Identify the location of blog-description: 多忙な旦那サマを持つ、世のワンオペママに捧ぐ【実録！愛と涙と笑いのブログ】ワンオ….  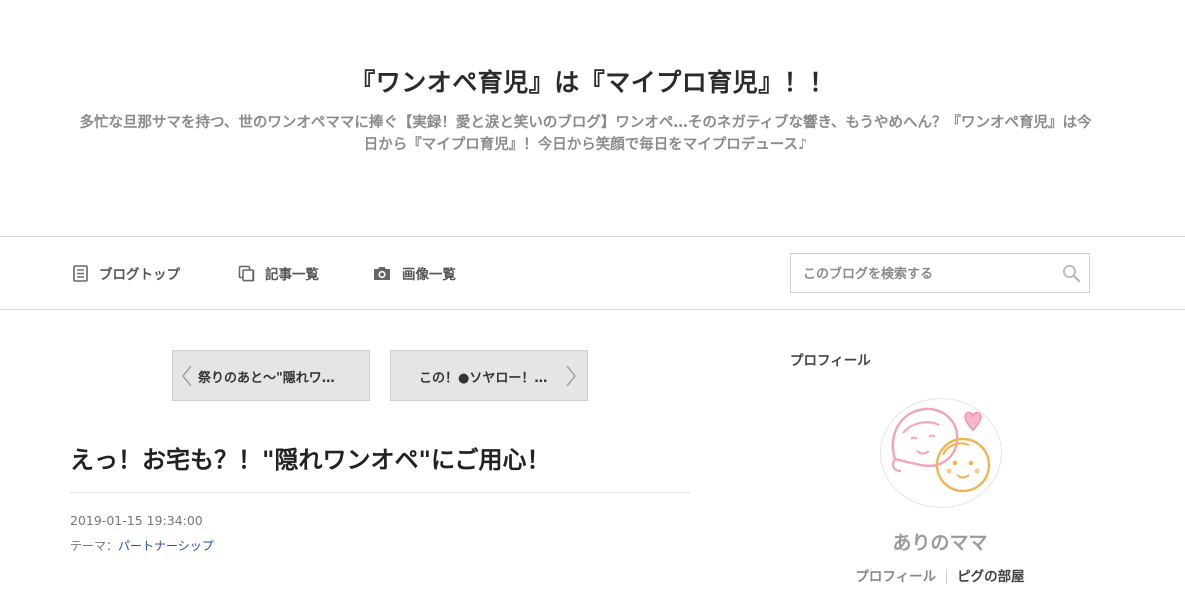
(585, 134).